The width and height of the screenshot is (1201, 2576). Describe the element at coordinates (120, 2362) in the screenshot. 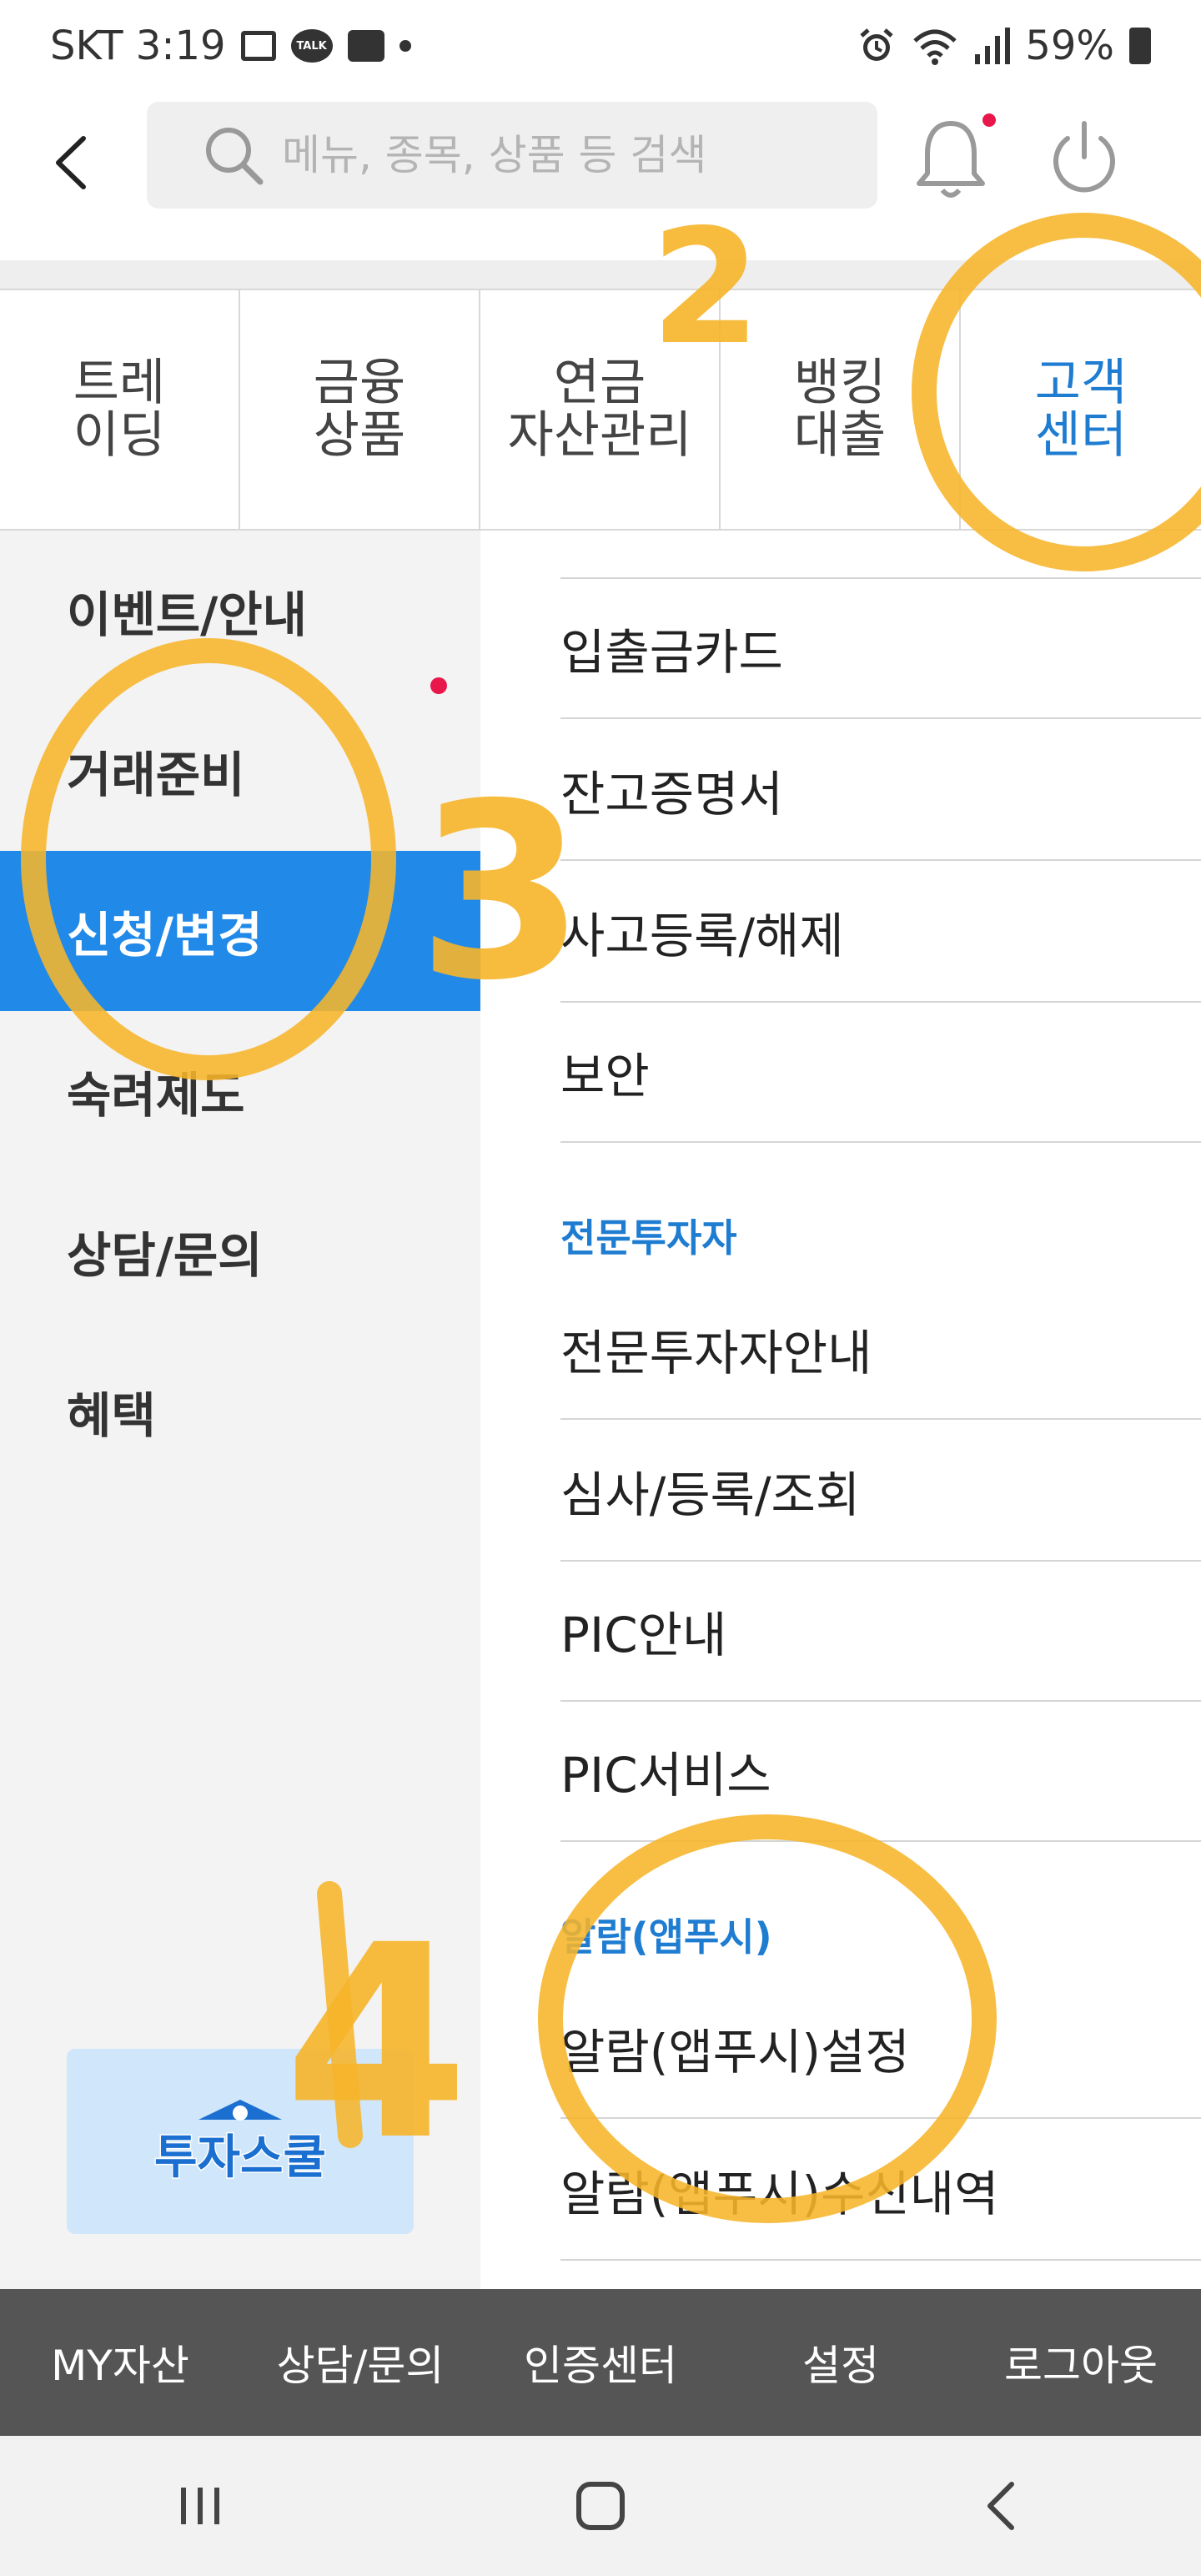

I see `bottom-my-assets: MY자산` at that location.